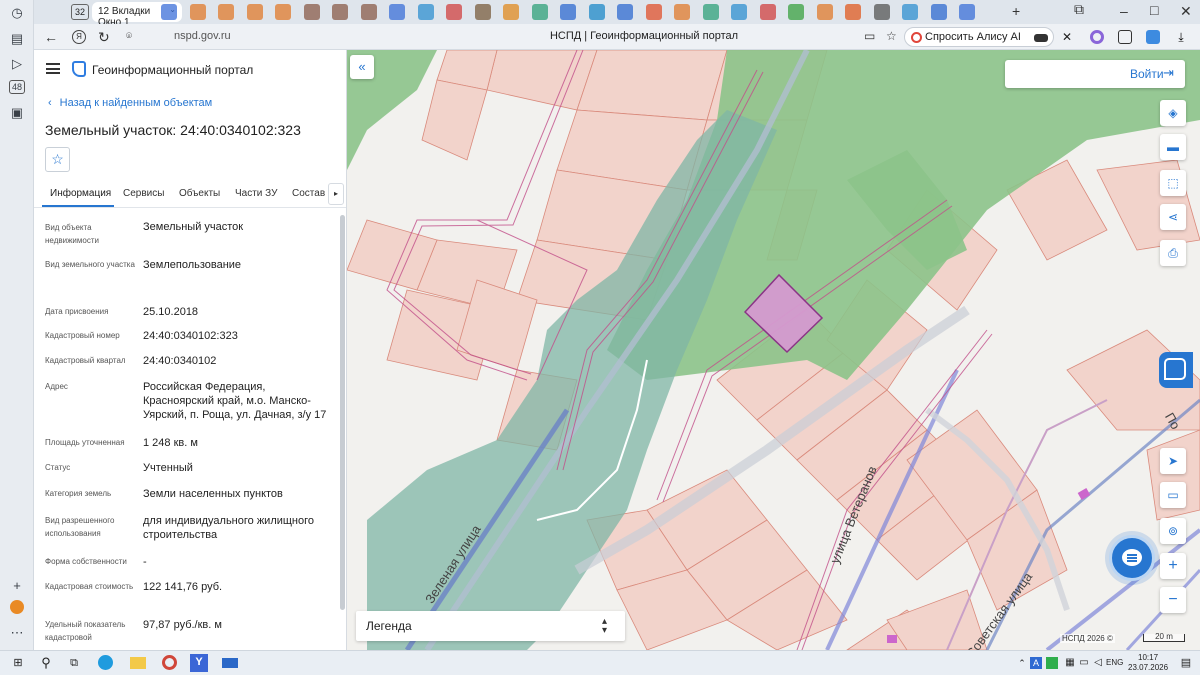  Describe the element at coordinates (17, 64) in the screenshot. I see `play-icon: ▷` at that location.